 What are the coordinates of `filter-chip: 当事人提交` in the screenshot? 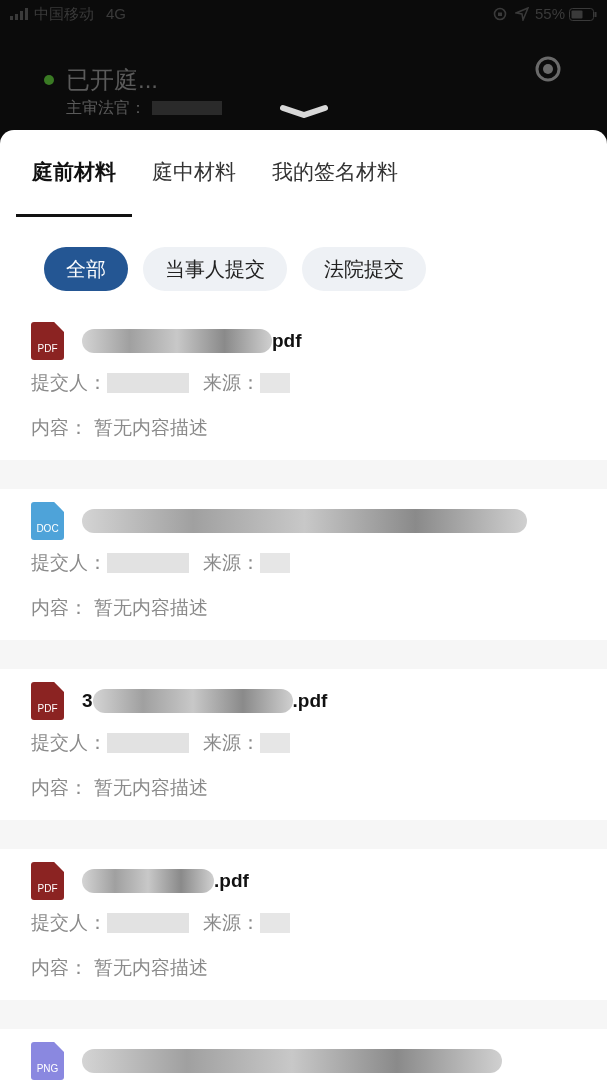 It's located at (215, 269).